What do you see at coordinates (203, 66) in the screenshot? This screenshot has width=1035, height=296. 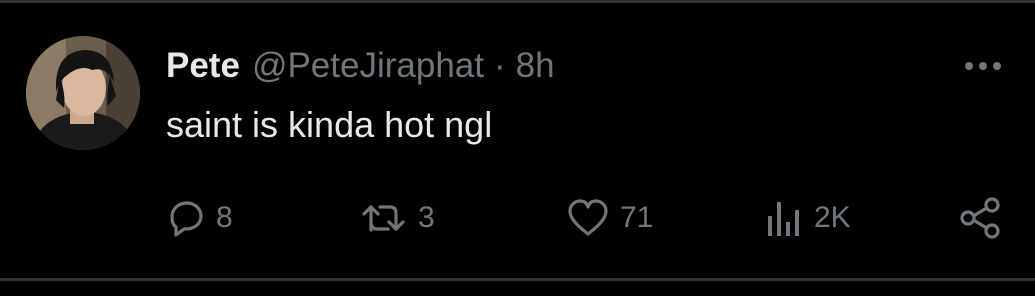 I see `display-name: Pete` at bounding box center [203, 66].